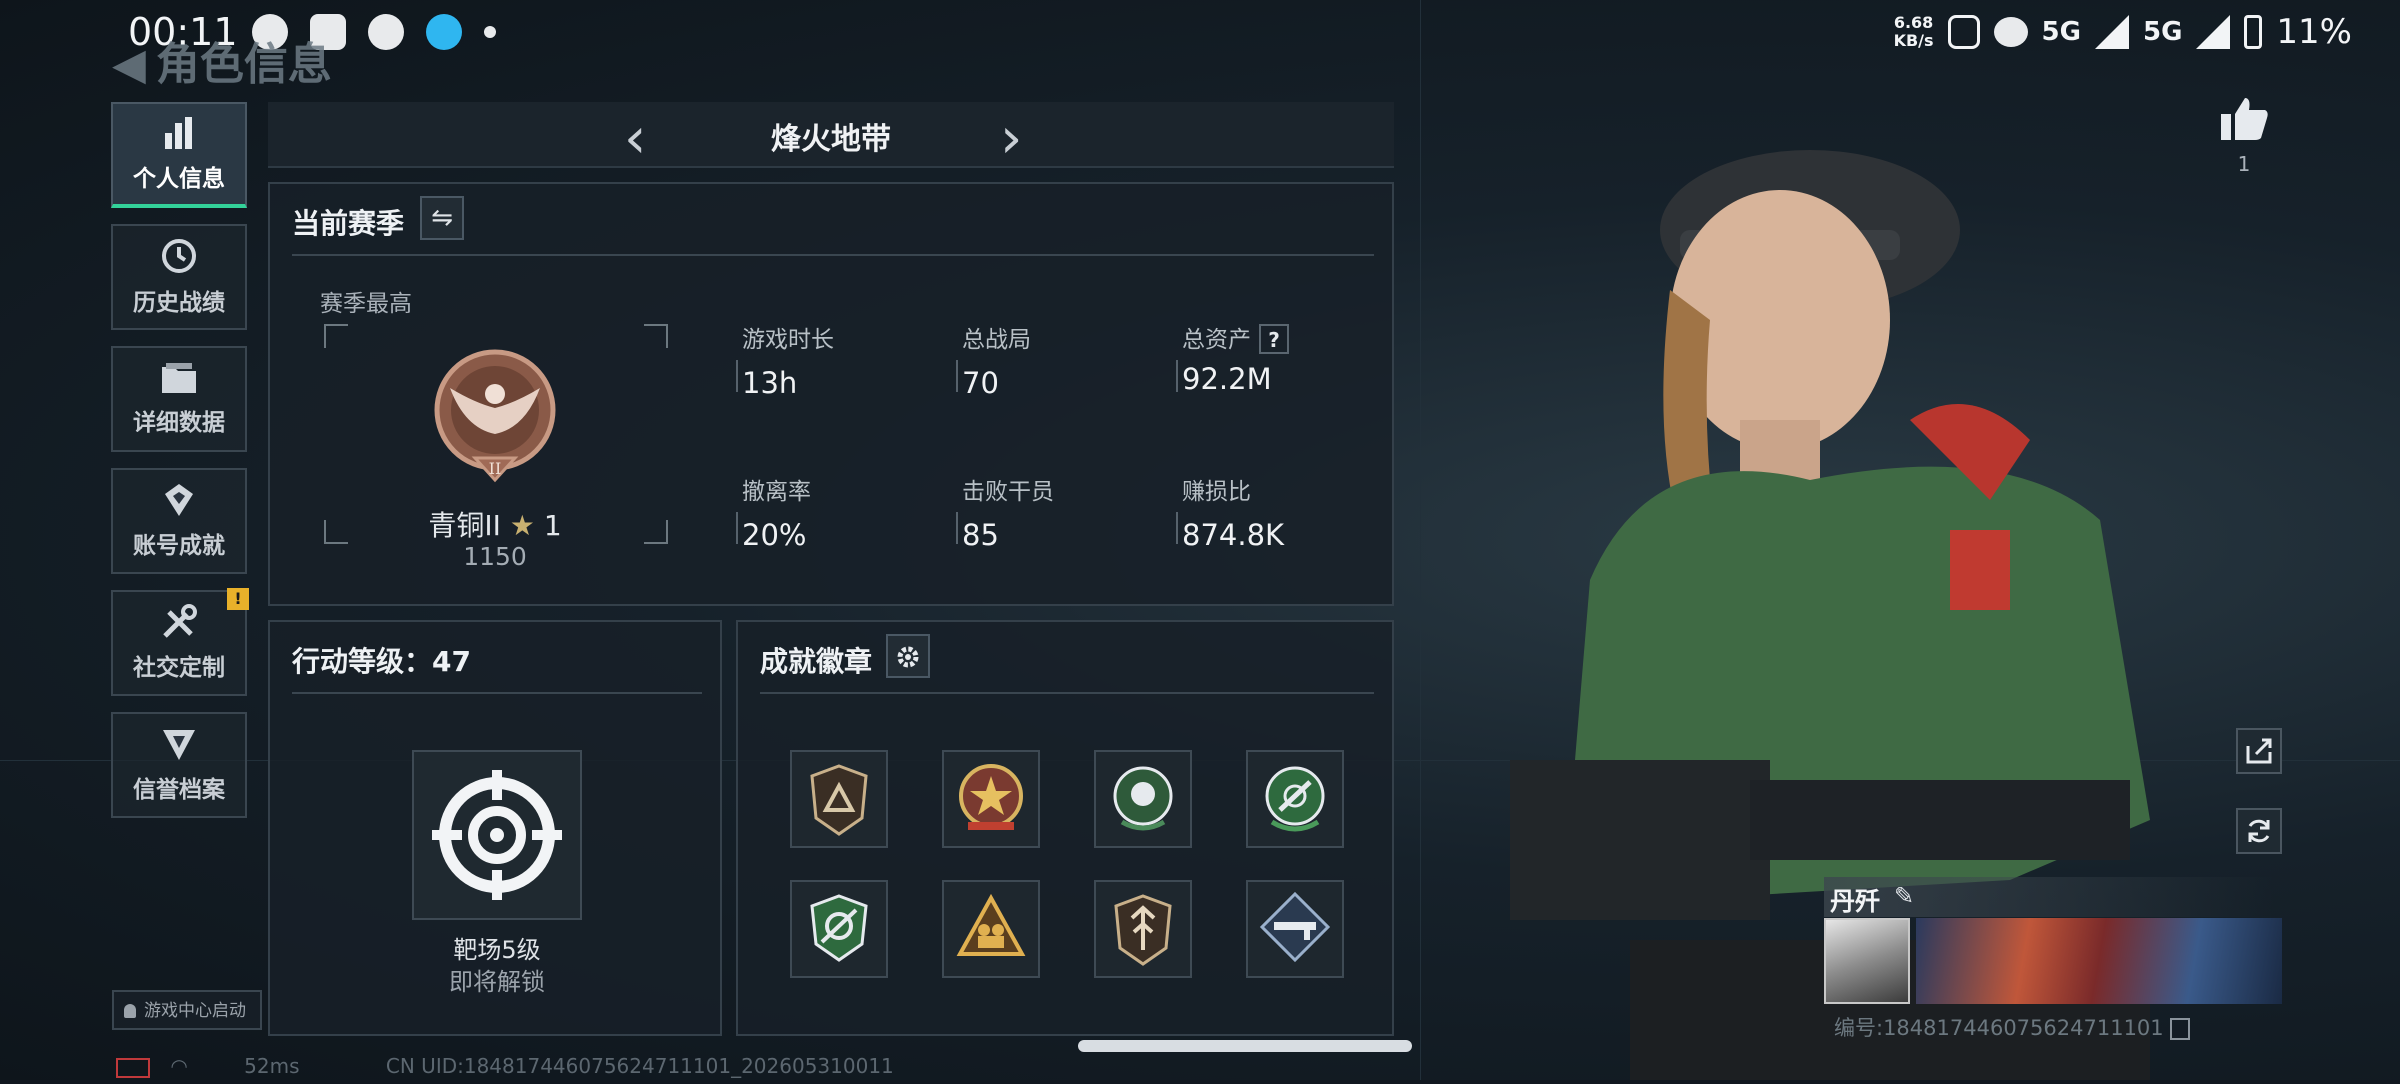 This screenshot has height=1084, width=2400. I want to click on share-button, so click(2259, 751).